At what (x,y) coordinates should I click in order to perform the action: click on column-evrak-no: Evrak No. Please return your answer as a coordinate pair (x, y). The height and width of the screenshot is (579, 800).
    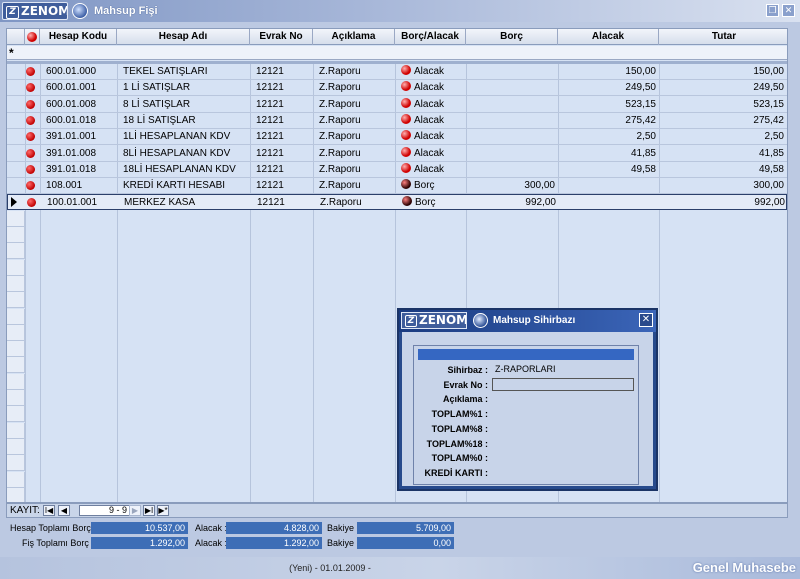
    Looking at the image, I should click on (281, 37).